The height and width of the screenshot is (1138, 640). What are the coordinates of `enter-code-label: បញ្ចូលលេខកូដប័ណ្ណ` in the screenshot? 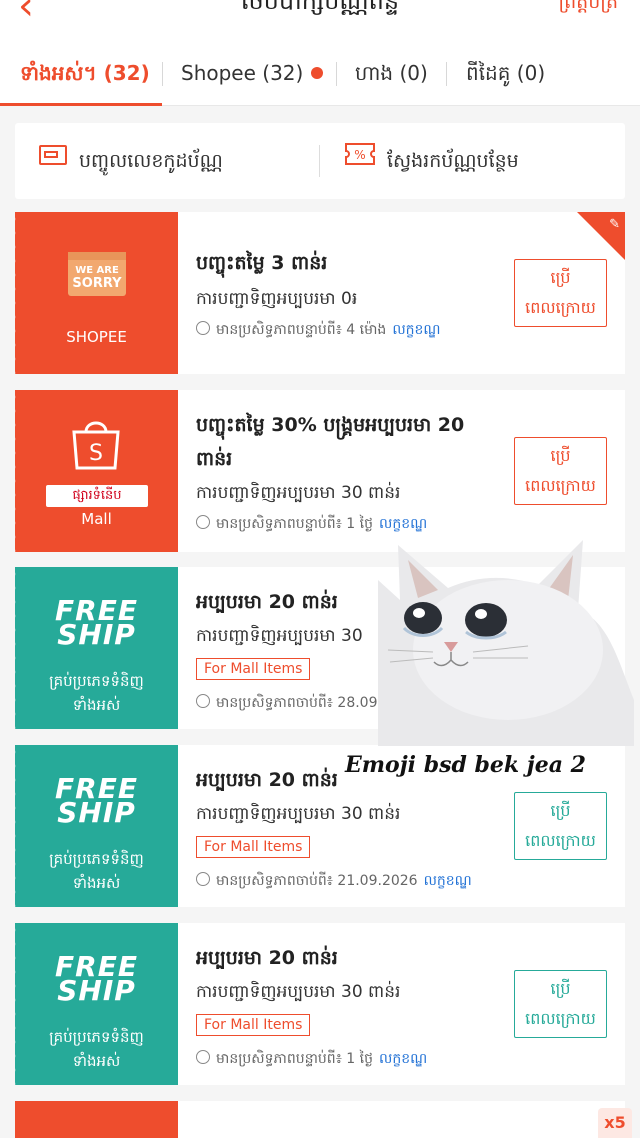 It's located at (151, 161).